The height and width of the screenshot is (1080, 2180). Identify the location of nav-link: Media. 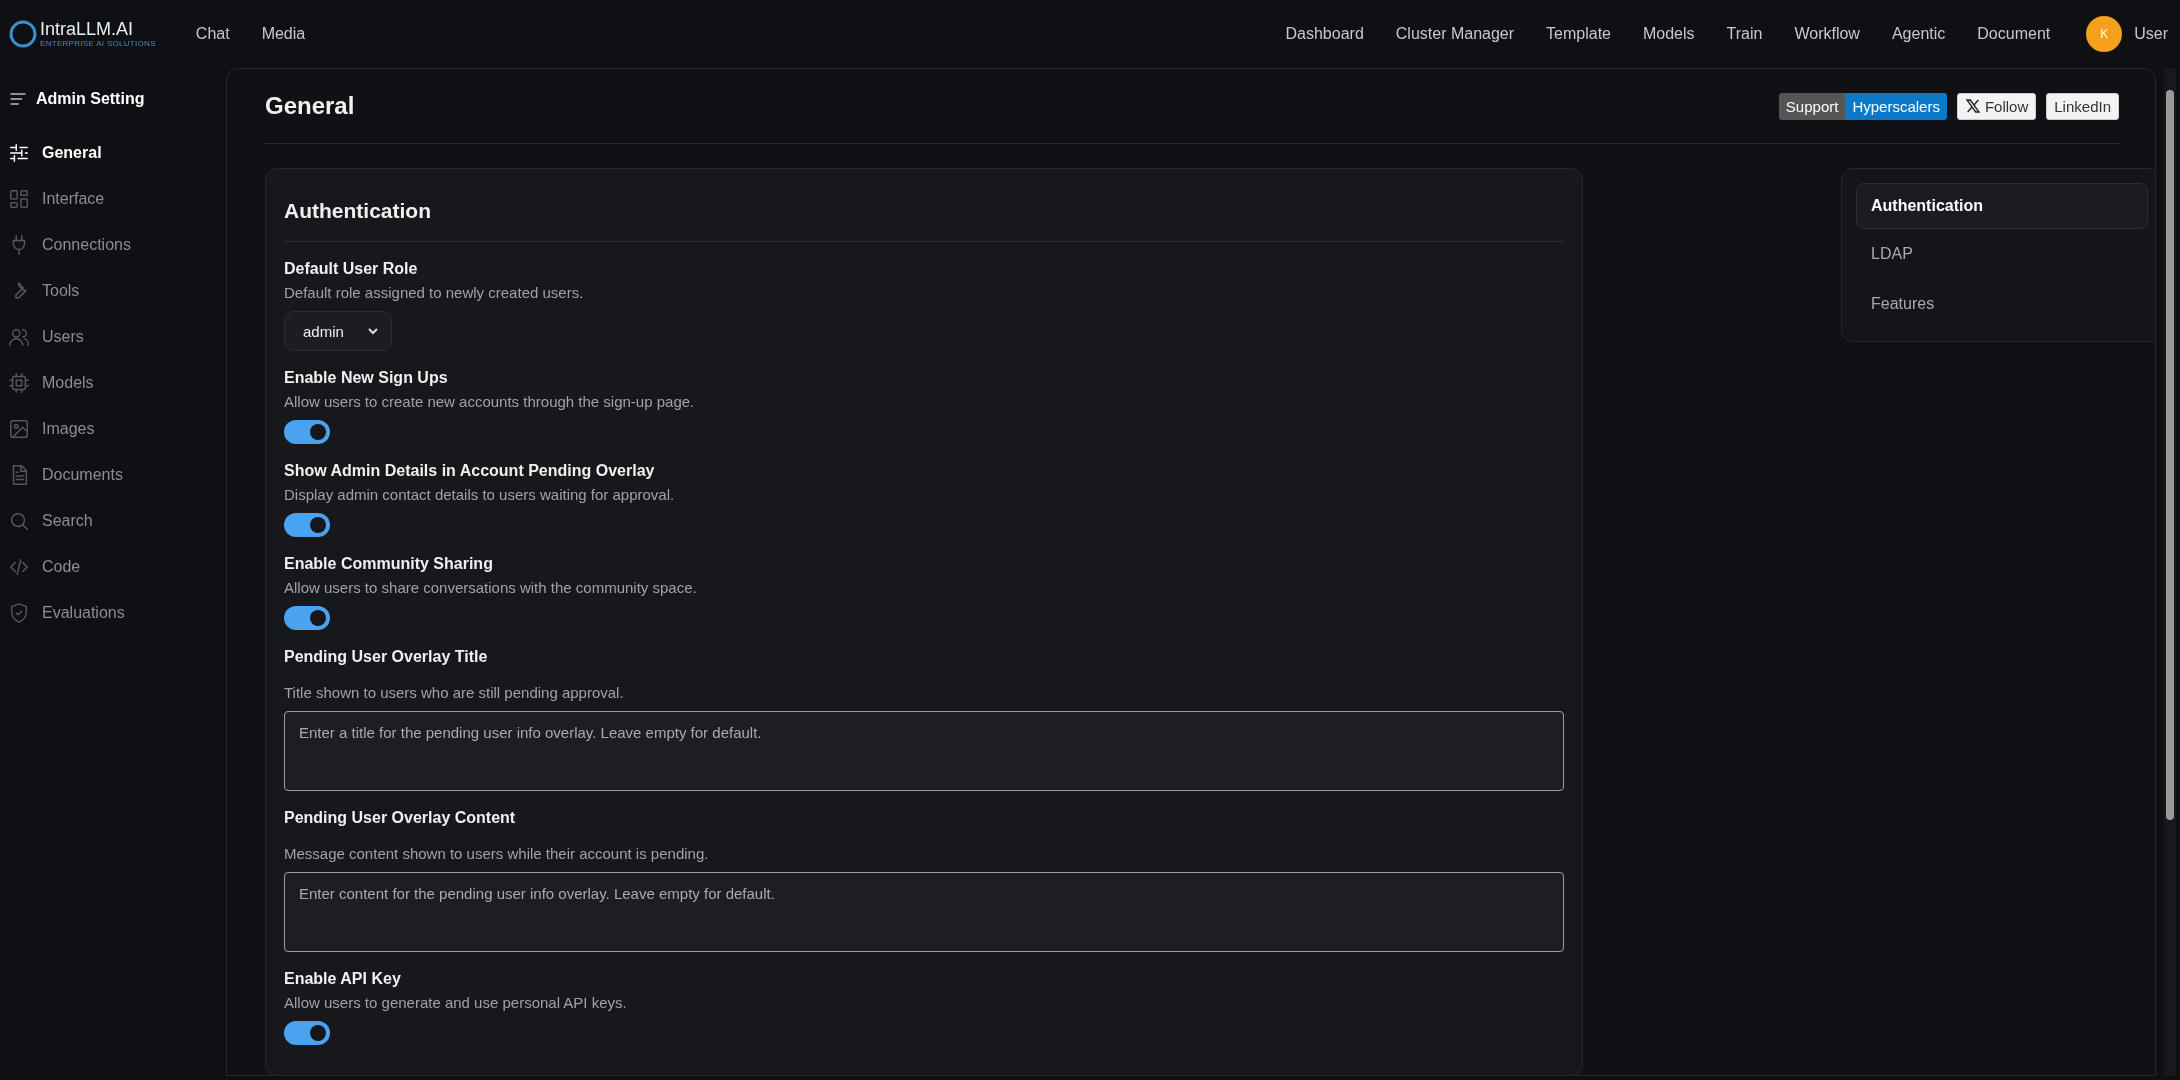
(283, 34).